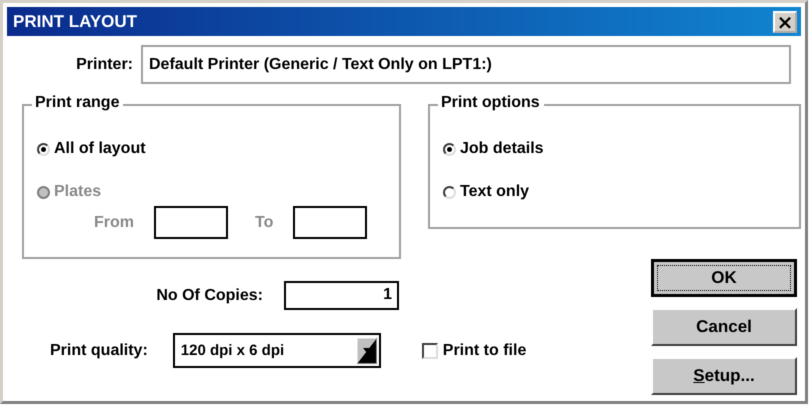  Describe the element at coordinates (99, 351) in the screenshot. I see `quality-label: Print quality:` at that location.